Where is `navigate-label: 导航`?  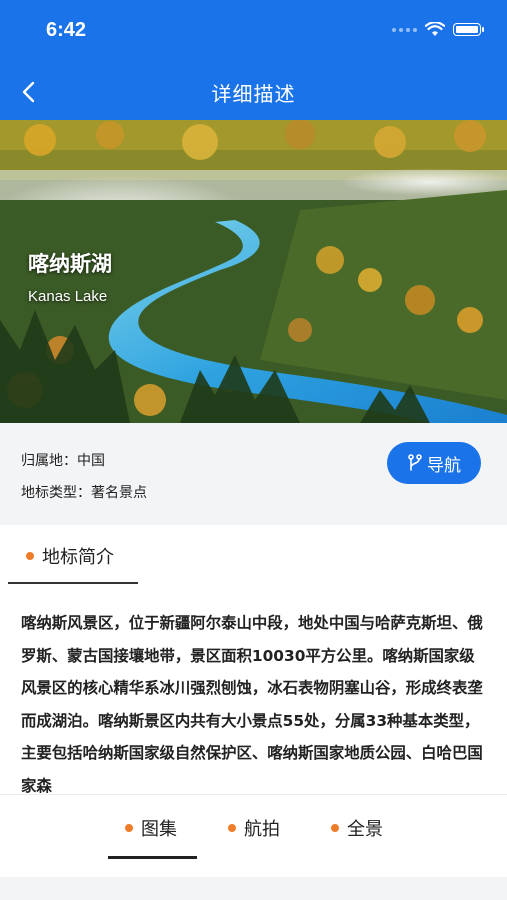 navigate-label: 导航 is located at coordinates (444, 465).